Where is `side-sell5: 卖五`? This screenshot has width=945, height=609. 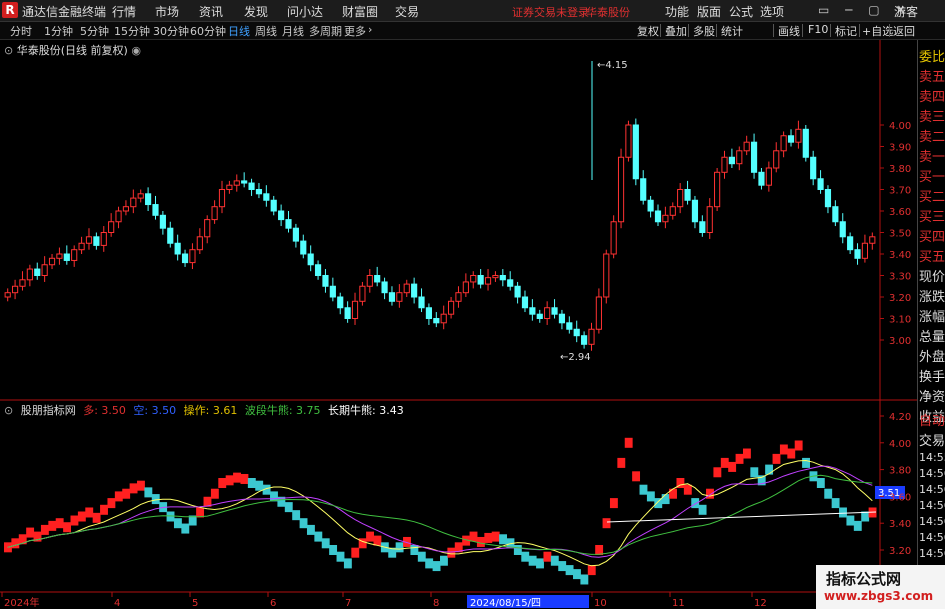 side-sell5: 卖五 is located at coordinates (932, 77).